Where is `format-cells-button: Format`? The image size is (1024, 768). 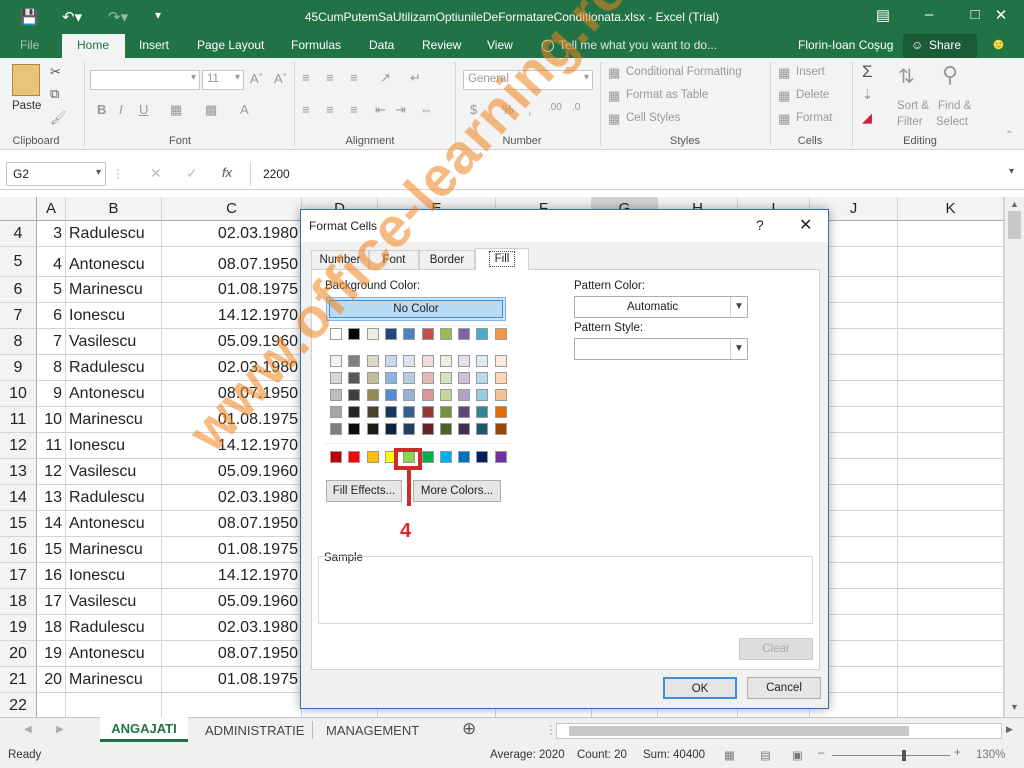
format-cells-button: Format is located at coordinates (814, 118).